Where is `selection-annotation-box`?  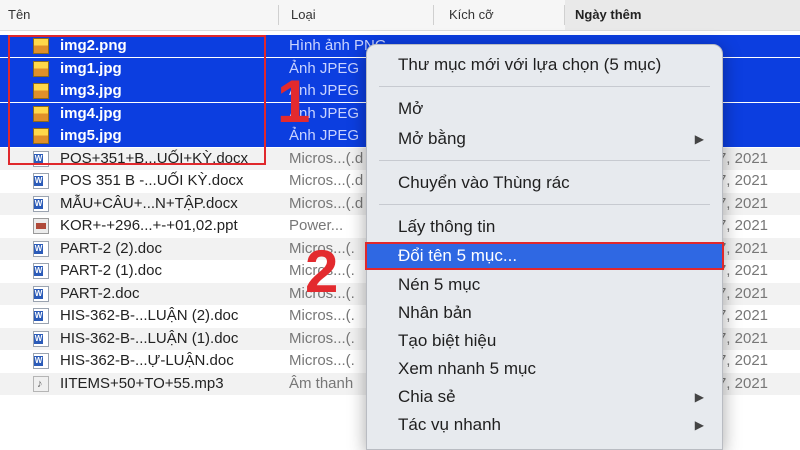
selection-annotation-box is located at coordinates (137, 100).